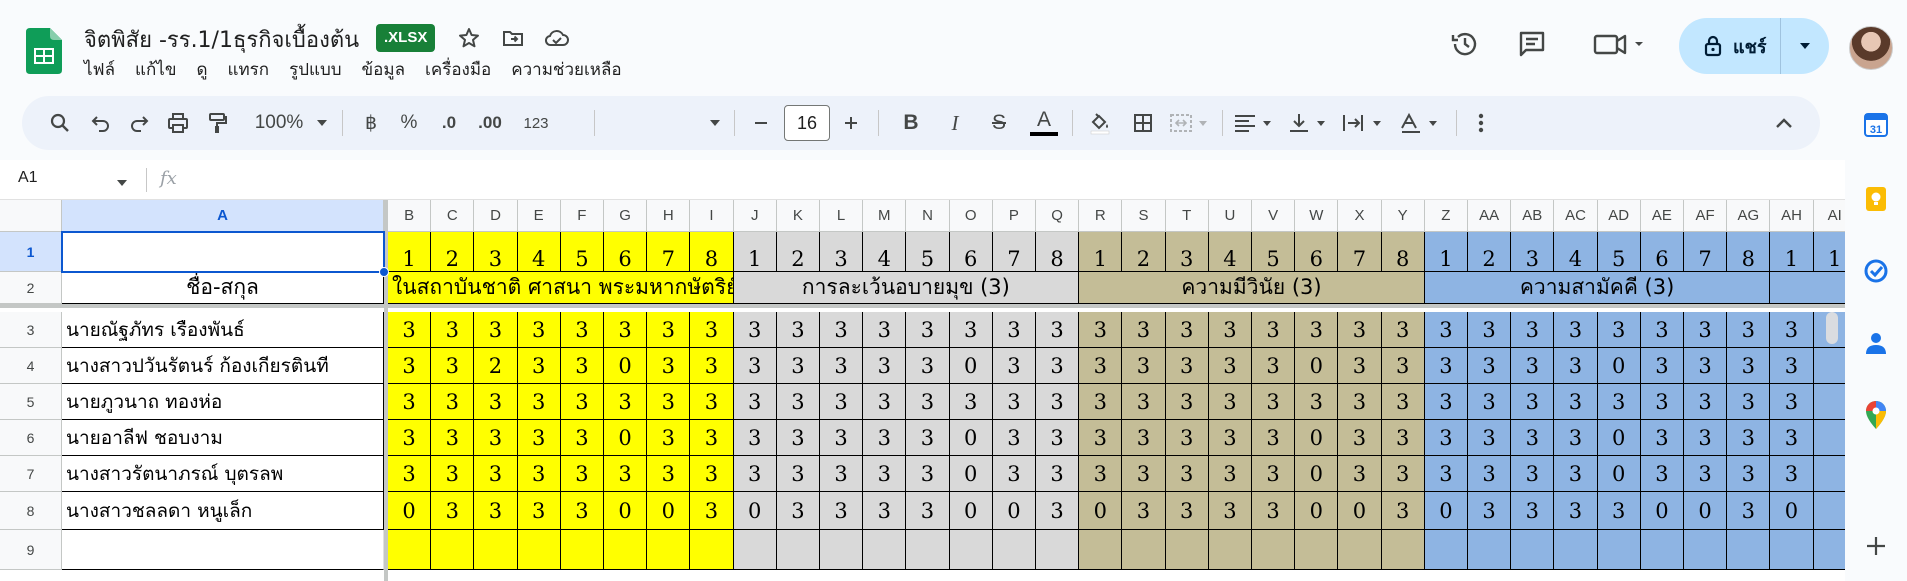 The width and height of the screenshot is (1907, 581). What do you see at coordinates (31, 402) in the screenshot?
I see `row-header: 5` at bounding box center [31, 402].